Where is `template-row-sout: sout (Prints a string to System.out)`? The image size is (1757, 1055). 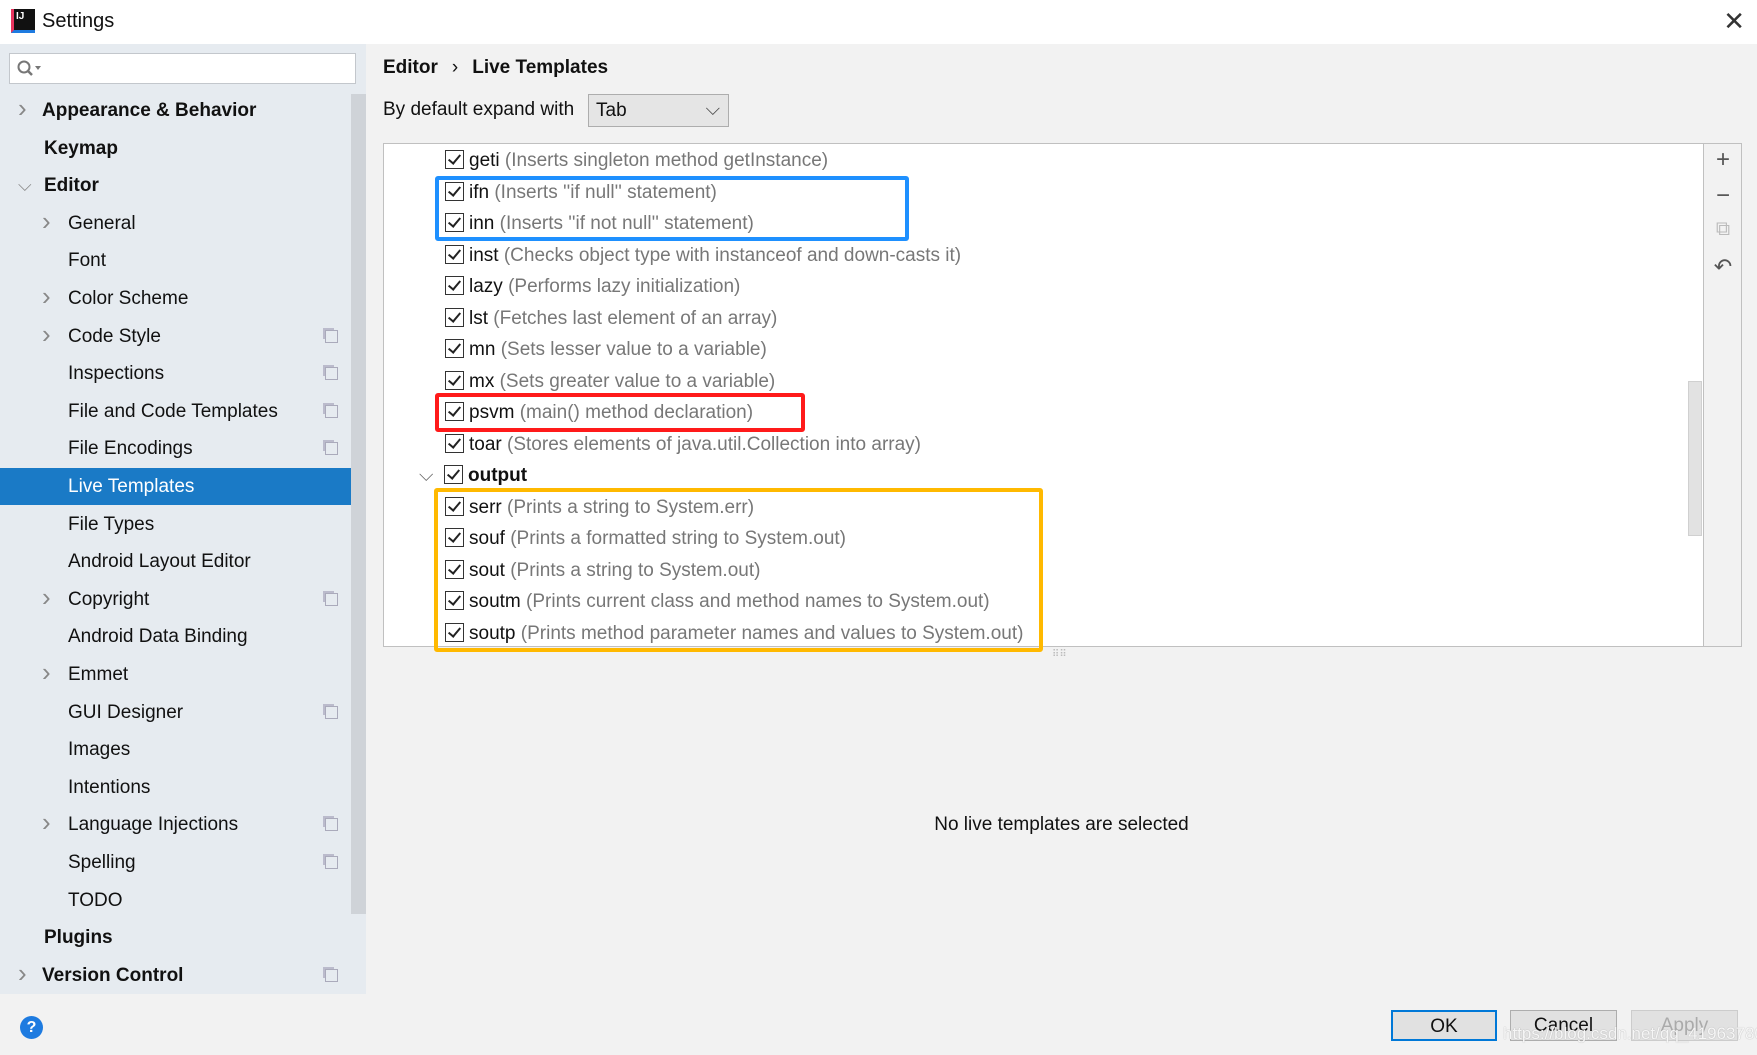
template-row-sout: sout (Prints a string to System.out) is located at coordinates (602, 570).